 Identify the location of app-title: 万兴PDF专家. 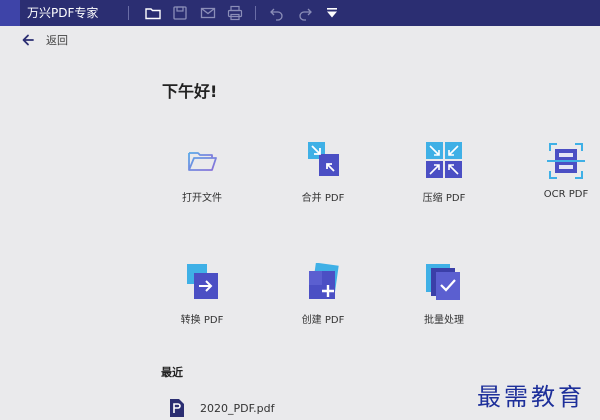
(63, 13).